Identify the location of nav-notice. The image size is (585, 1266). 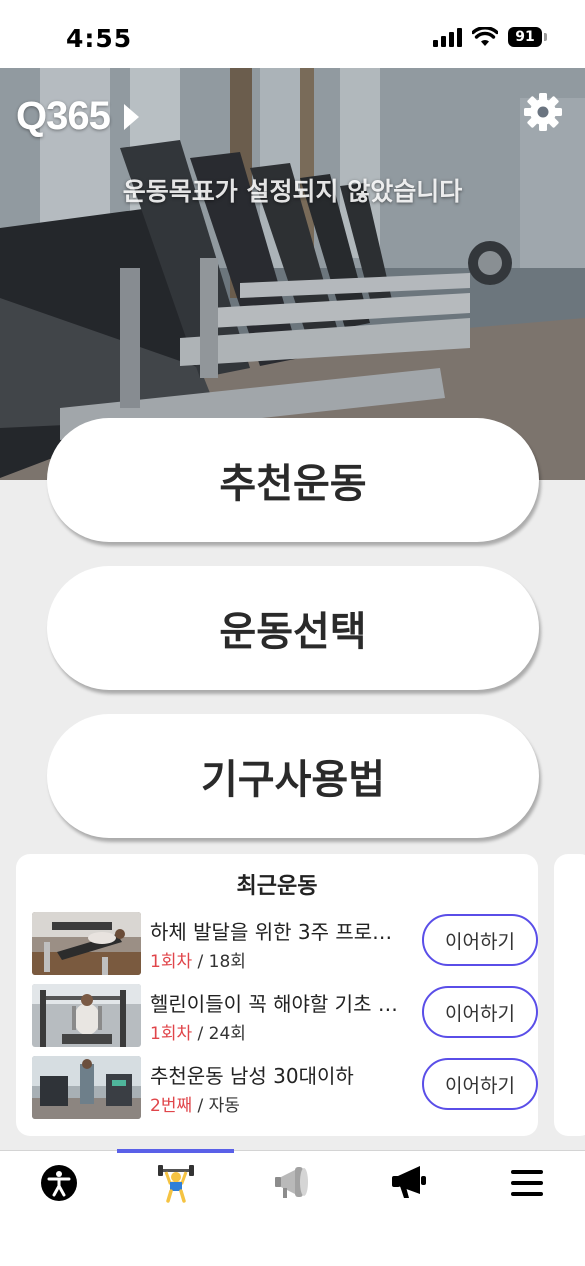
(292, 1183).